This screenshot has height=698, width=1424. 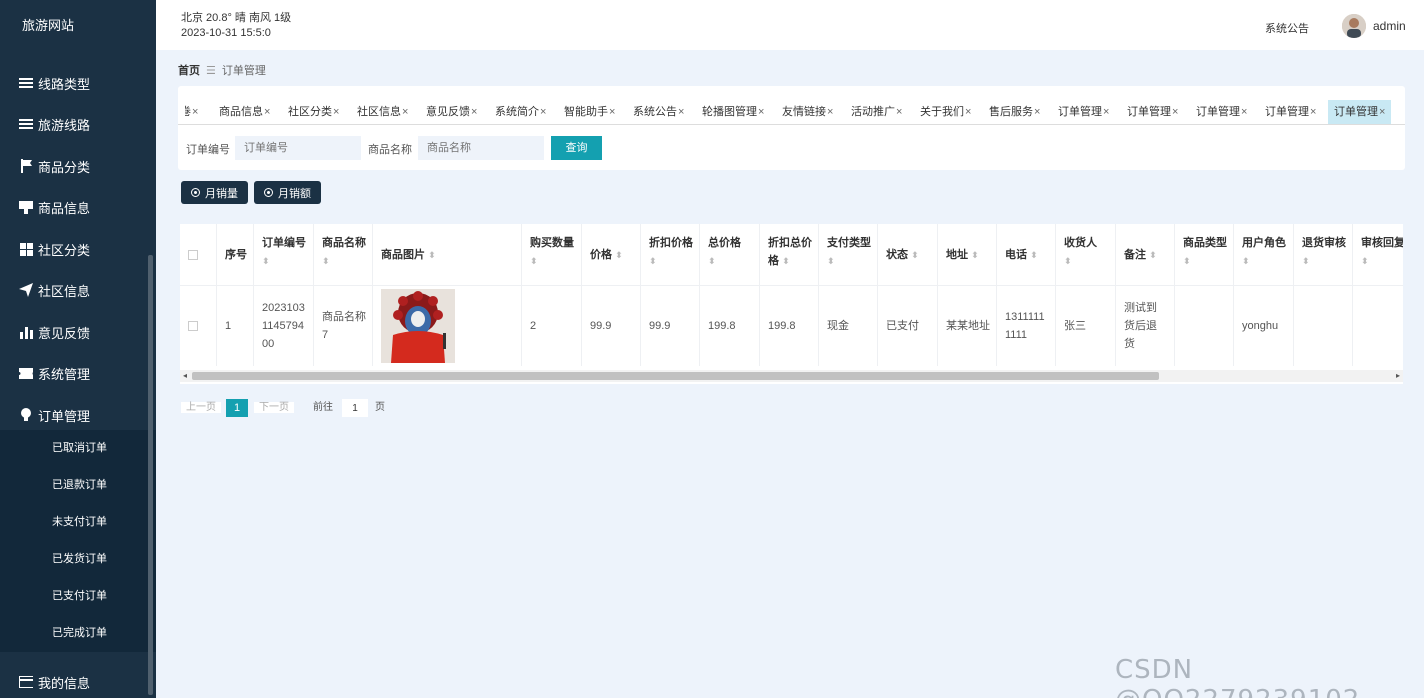 I want to click on col-header: 退货审核 ⬍, so click(x=1323, y=255).